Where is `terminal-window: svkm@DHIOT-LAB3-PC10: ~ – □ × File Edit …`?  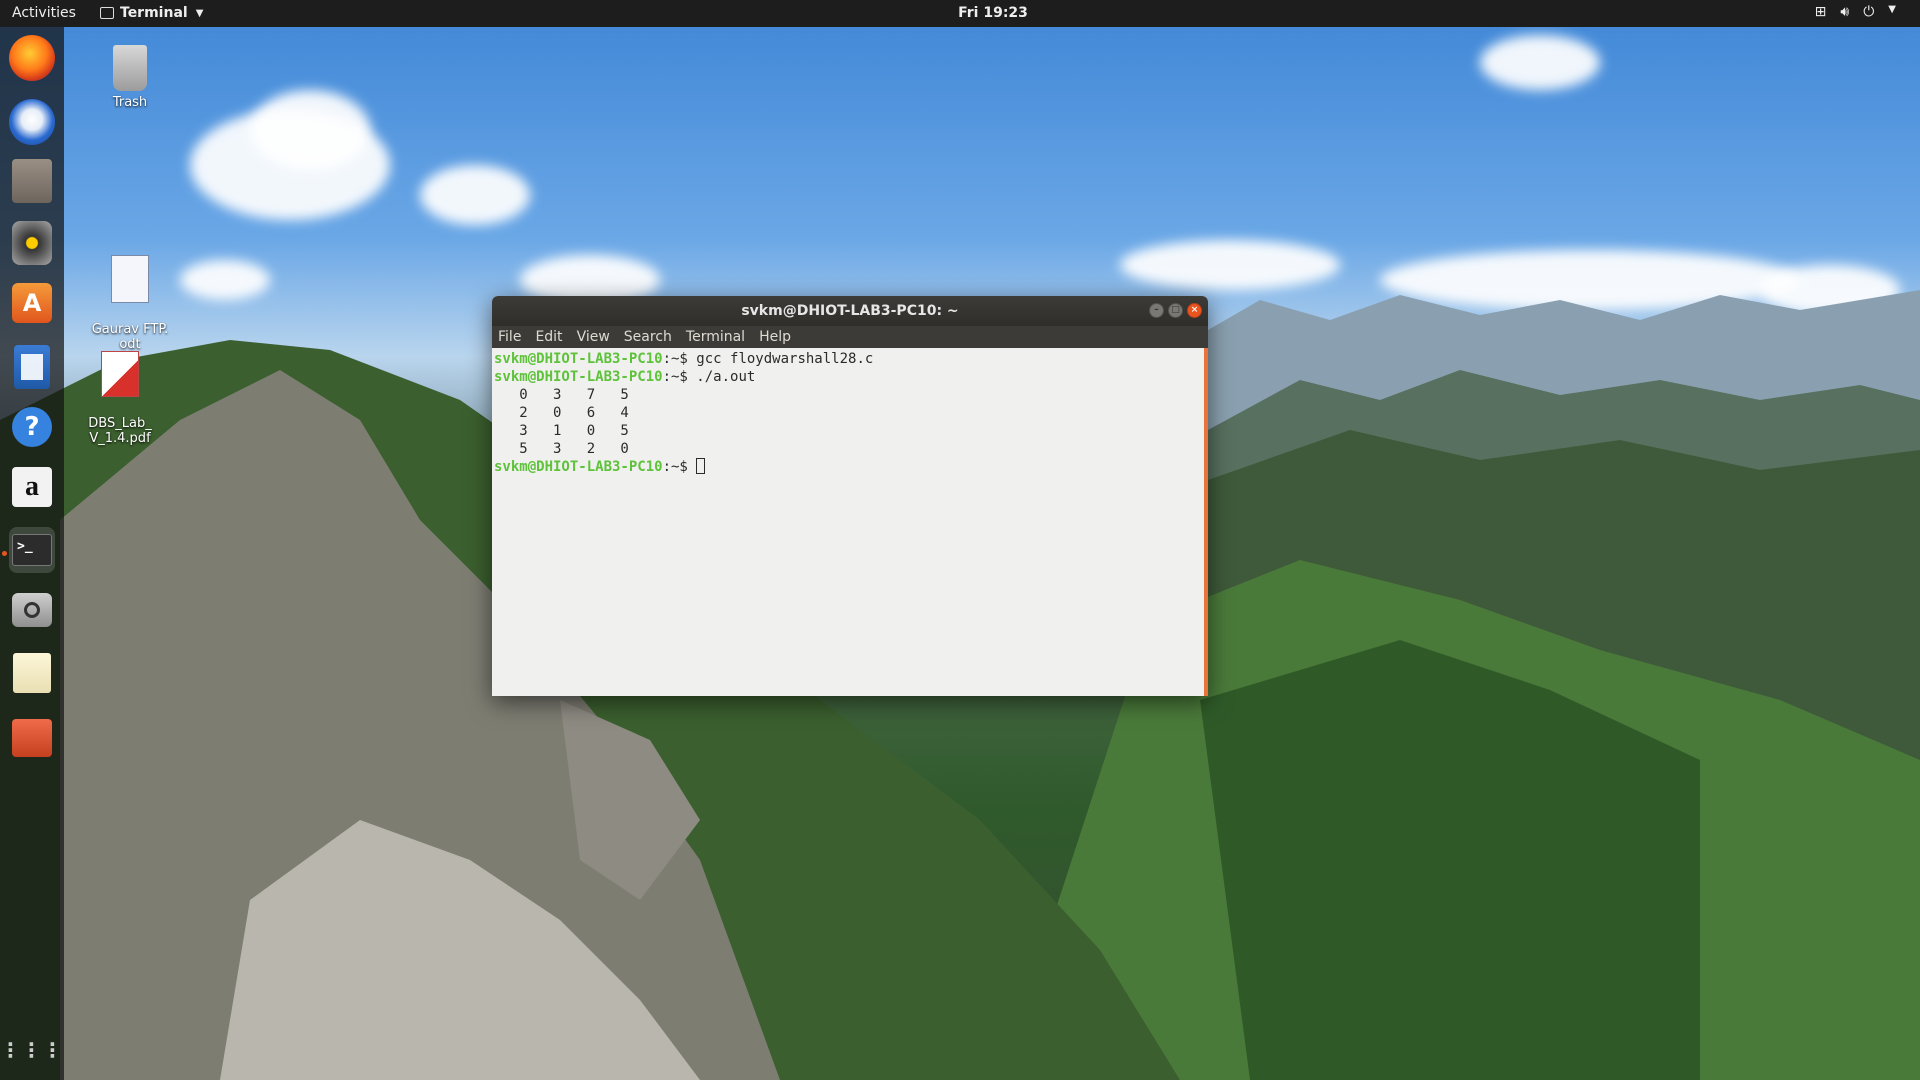
terminal-window: svkm@DHIOT-LAB3-PC10: ~ – □ × File Edit … is located at coordinates (850, 496).